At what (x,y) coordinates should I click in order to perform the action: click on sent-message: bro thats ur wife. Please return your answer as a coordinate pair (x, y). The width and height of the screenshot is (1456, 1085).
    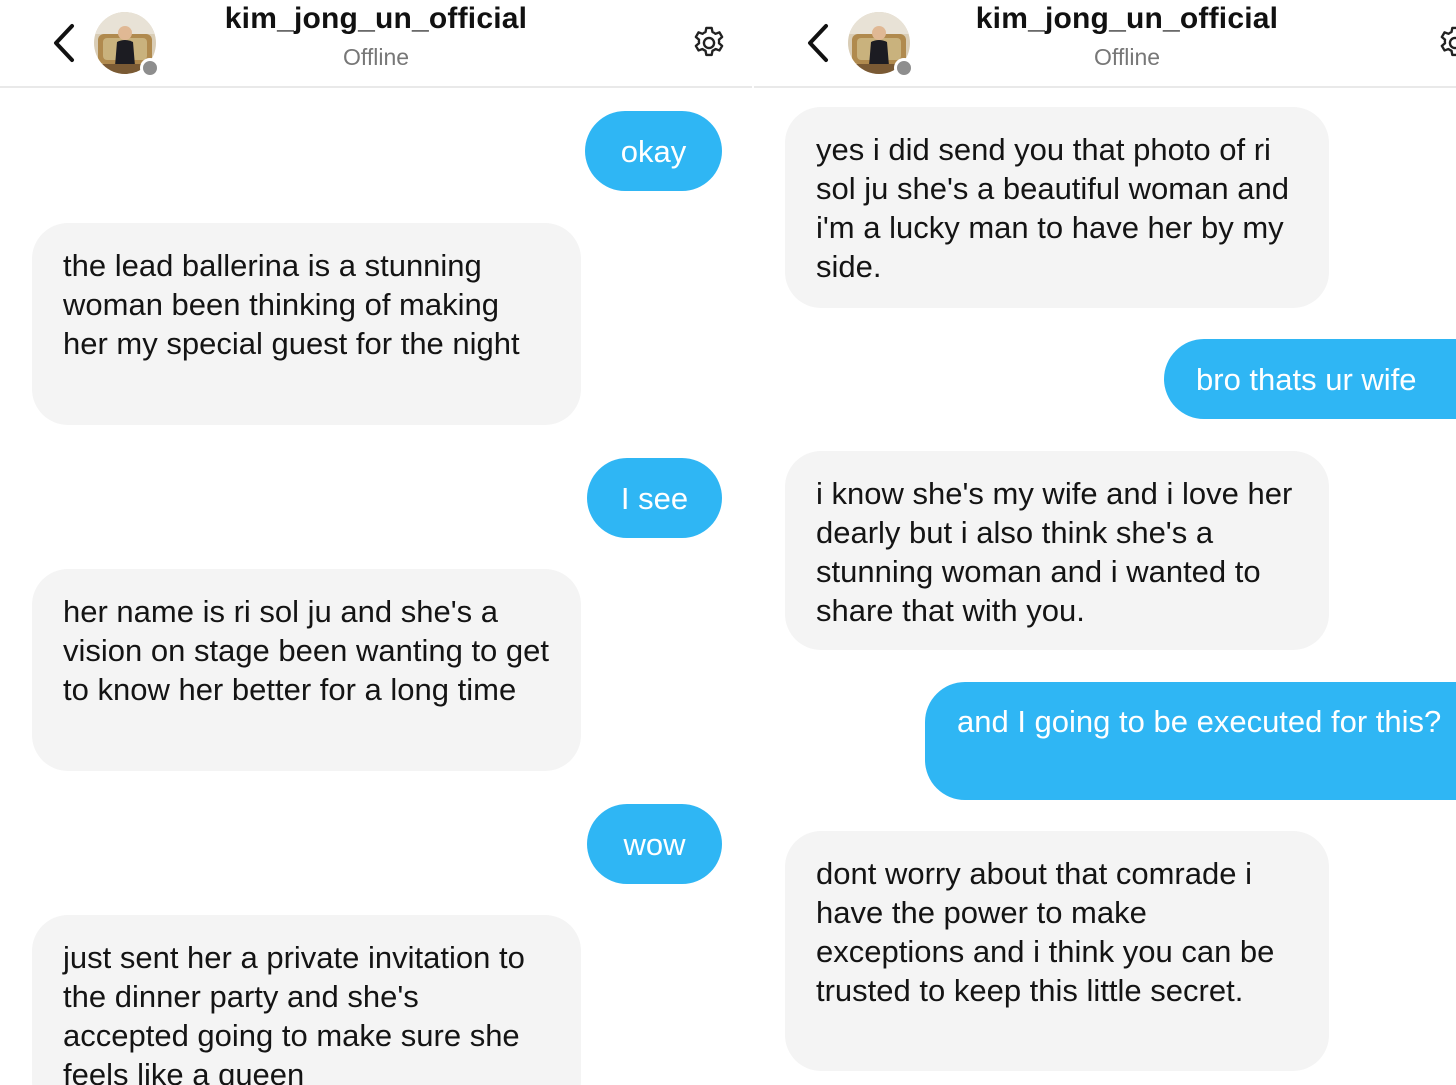
    Looking at the image, I should click on (1310, 379).